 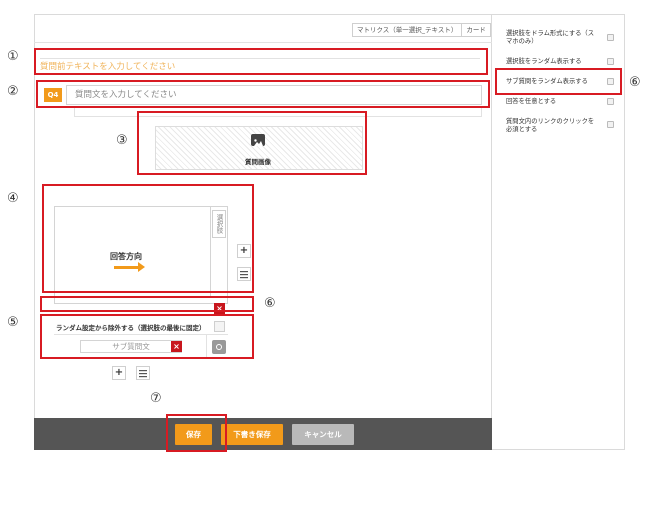 What do you see at coordinates (119, 373) in the screenshot?
I see `add-sub-question-button: +` at bounding box center [119, 373].